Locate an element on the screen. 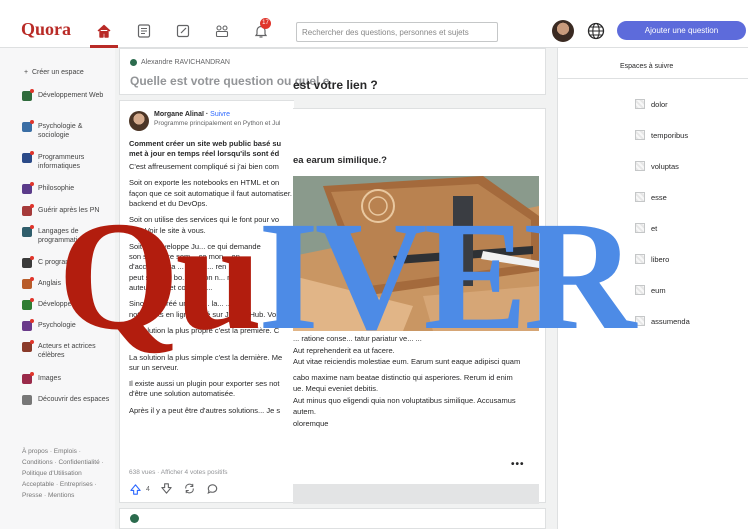 This screenshot has width=748, height=529. ask-prompt-overlay: est votre lien ? is located at coordinates (419, 88).